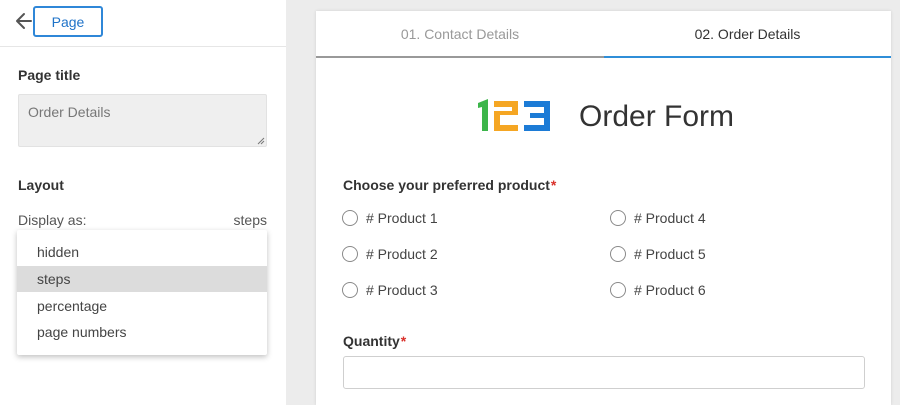 The width and height of the screenshot is (900, 405). I want to click on dropdown-option-hidden: hidden, so click(142, 252).